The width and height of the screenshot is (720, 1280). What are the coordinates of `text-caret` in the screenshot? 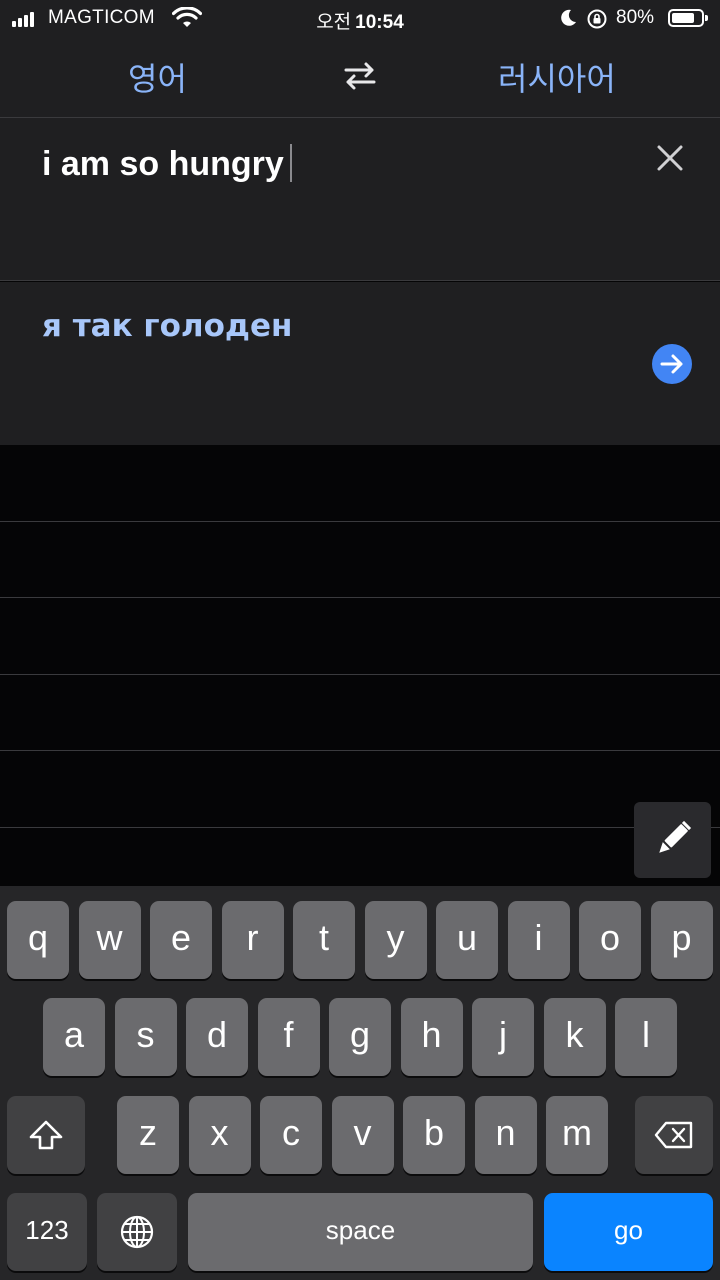 It's located at (290, 163).